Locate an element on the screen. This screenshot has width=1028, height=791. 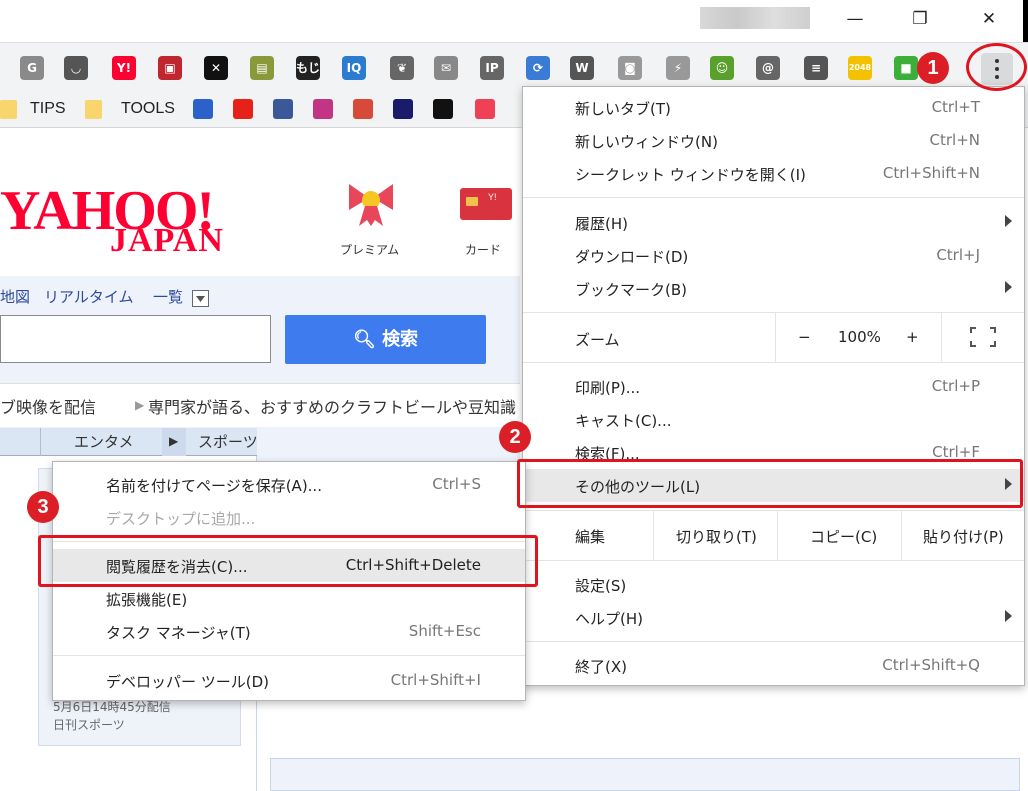
gift-icon: ▣ is located at coordinates (170, 68).